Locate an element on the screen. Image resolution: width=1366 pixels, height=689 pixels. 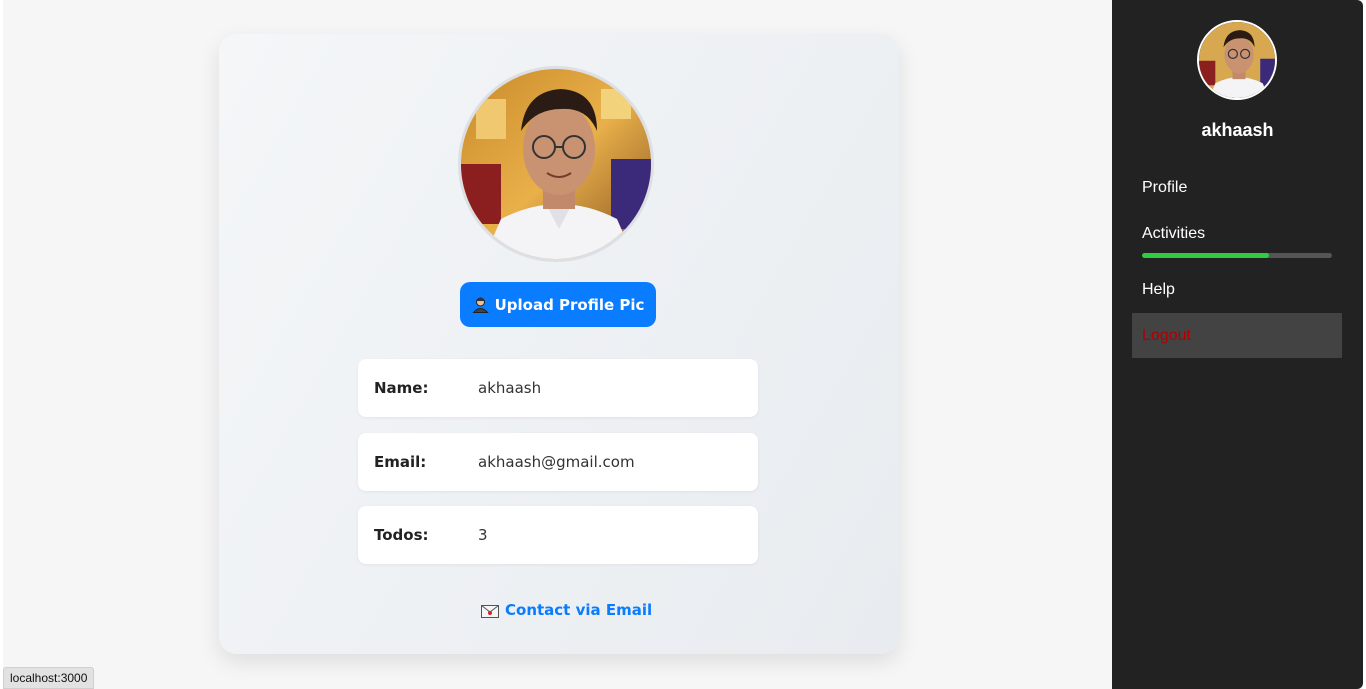
activities-progress-fill is located at coordinates (1206, 255).